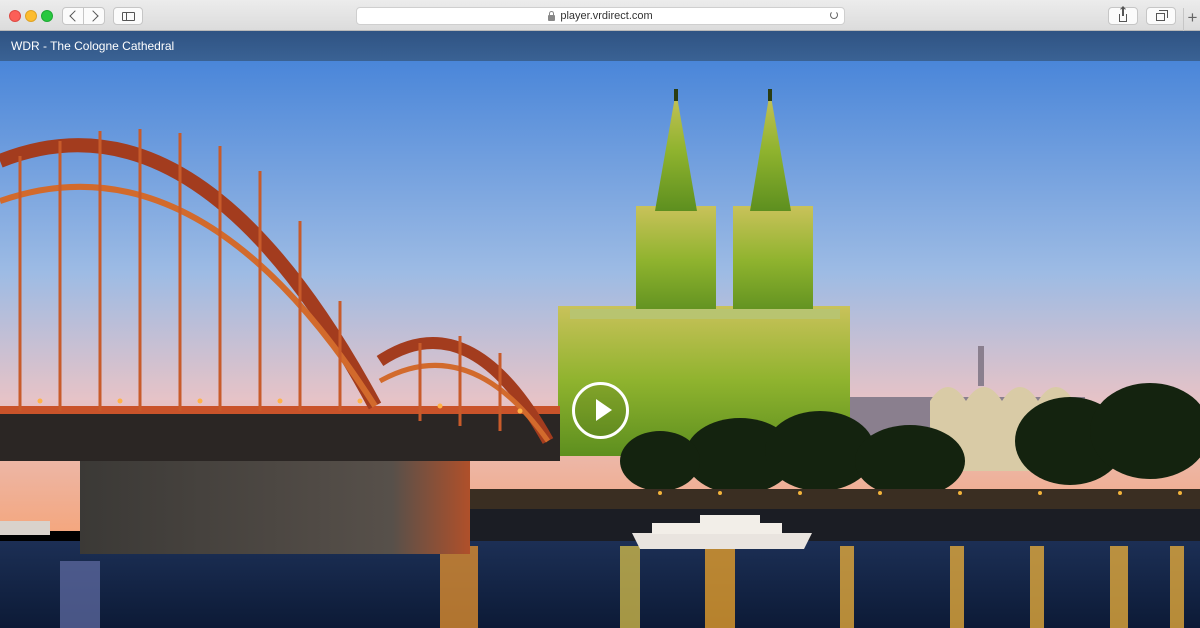 This screenshot has width=1200, height=628. I want to click on sidebar-icon, so click(128, 16).